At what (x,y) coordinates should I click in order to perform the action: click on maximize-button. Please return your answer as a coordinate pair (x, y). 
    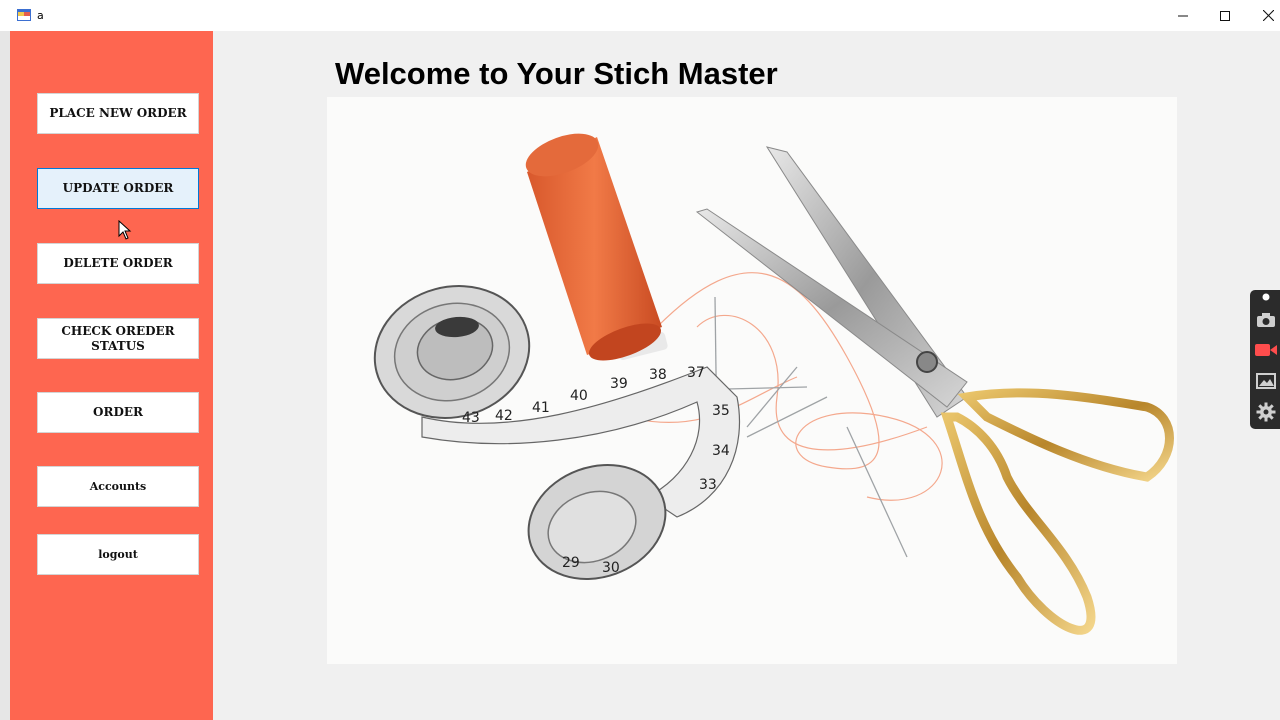
    Looking at the image, I should click on (1225, 15).